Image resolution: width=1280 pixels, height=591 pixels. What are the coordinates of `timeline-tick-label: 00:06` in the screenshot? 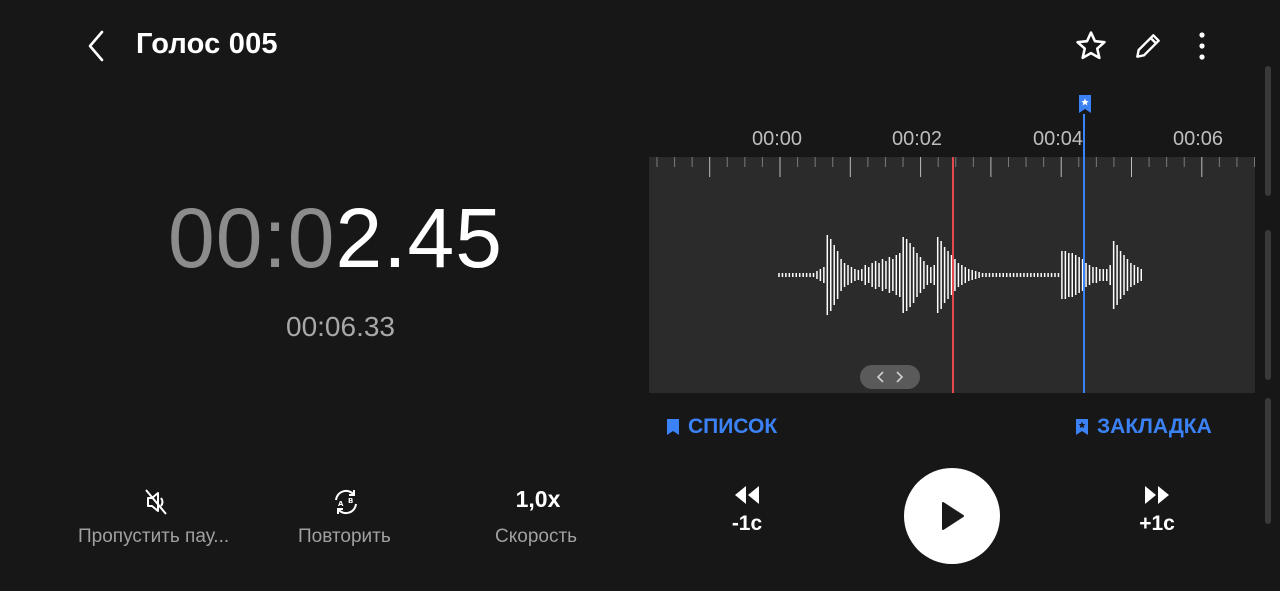 It's located at (1198, 139).